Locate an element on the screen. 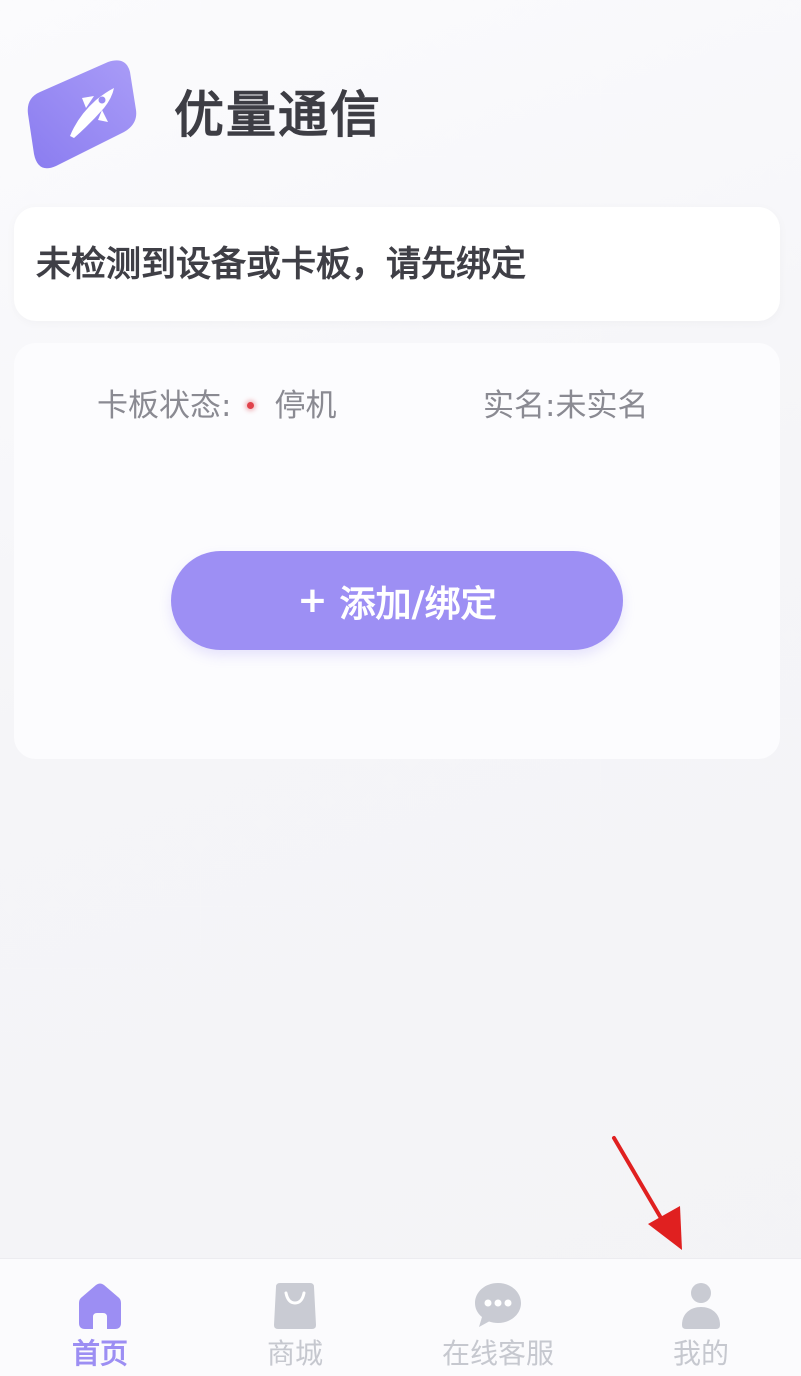 This screenshot has width=801, height=1376. app-title: 优量通信 is located at coordinates (278, 115).